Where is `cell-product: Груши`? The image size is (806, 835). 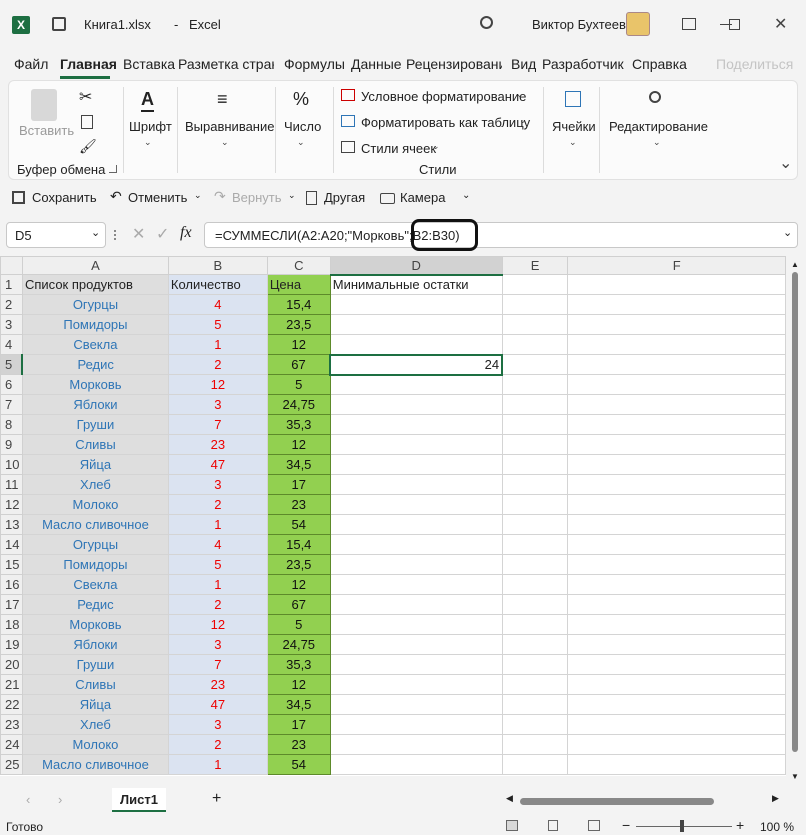 cell-product: Груши is located at coordinates (95, 424).